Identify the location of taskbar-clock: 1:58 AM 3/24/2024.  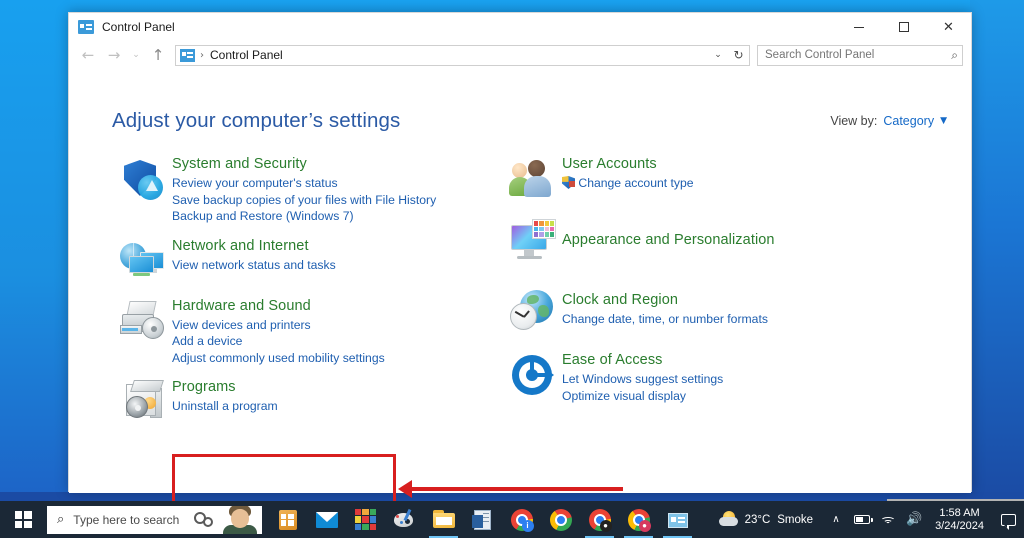
(959, 520).